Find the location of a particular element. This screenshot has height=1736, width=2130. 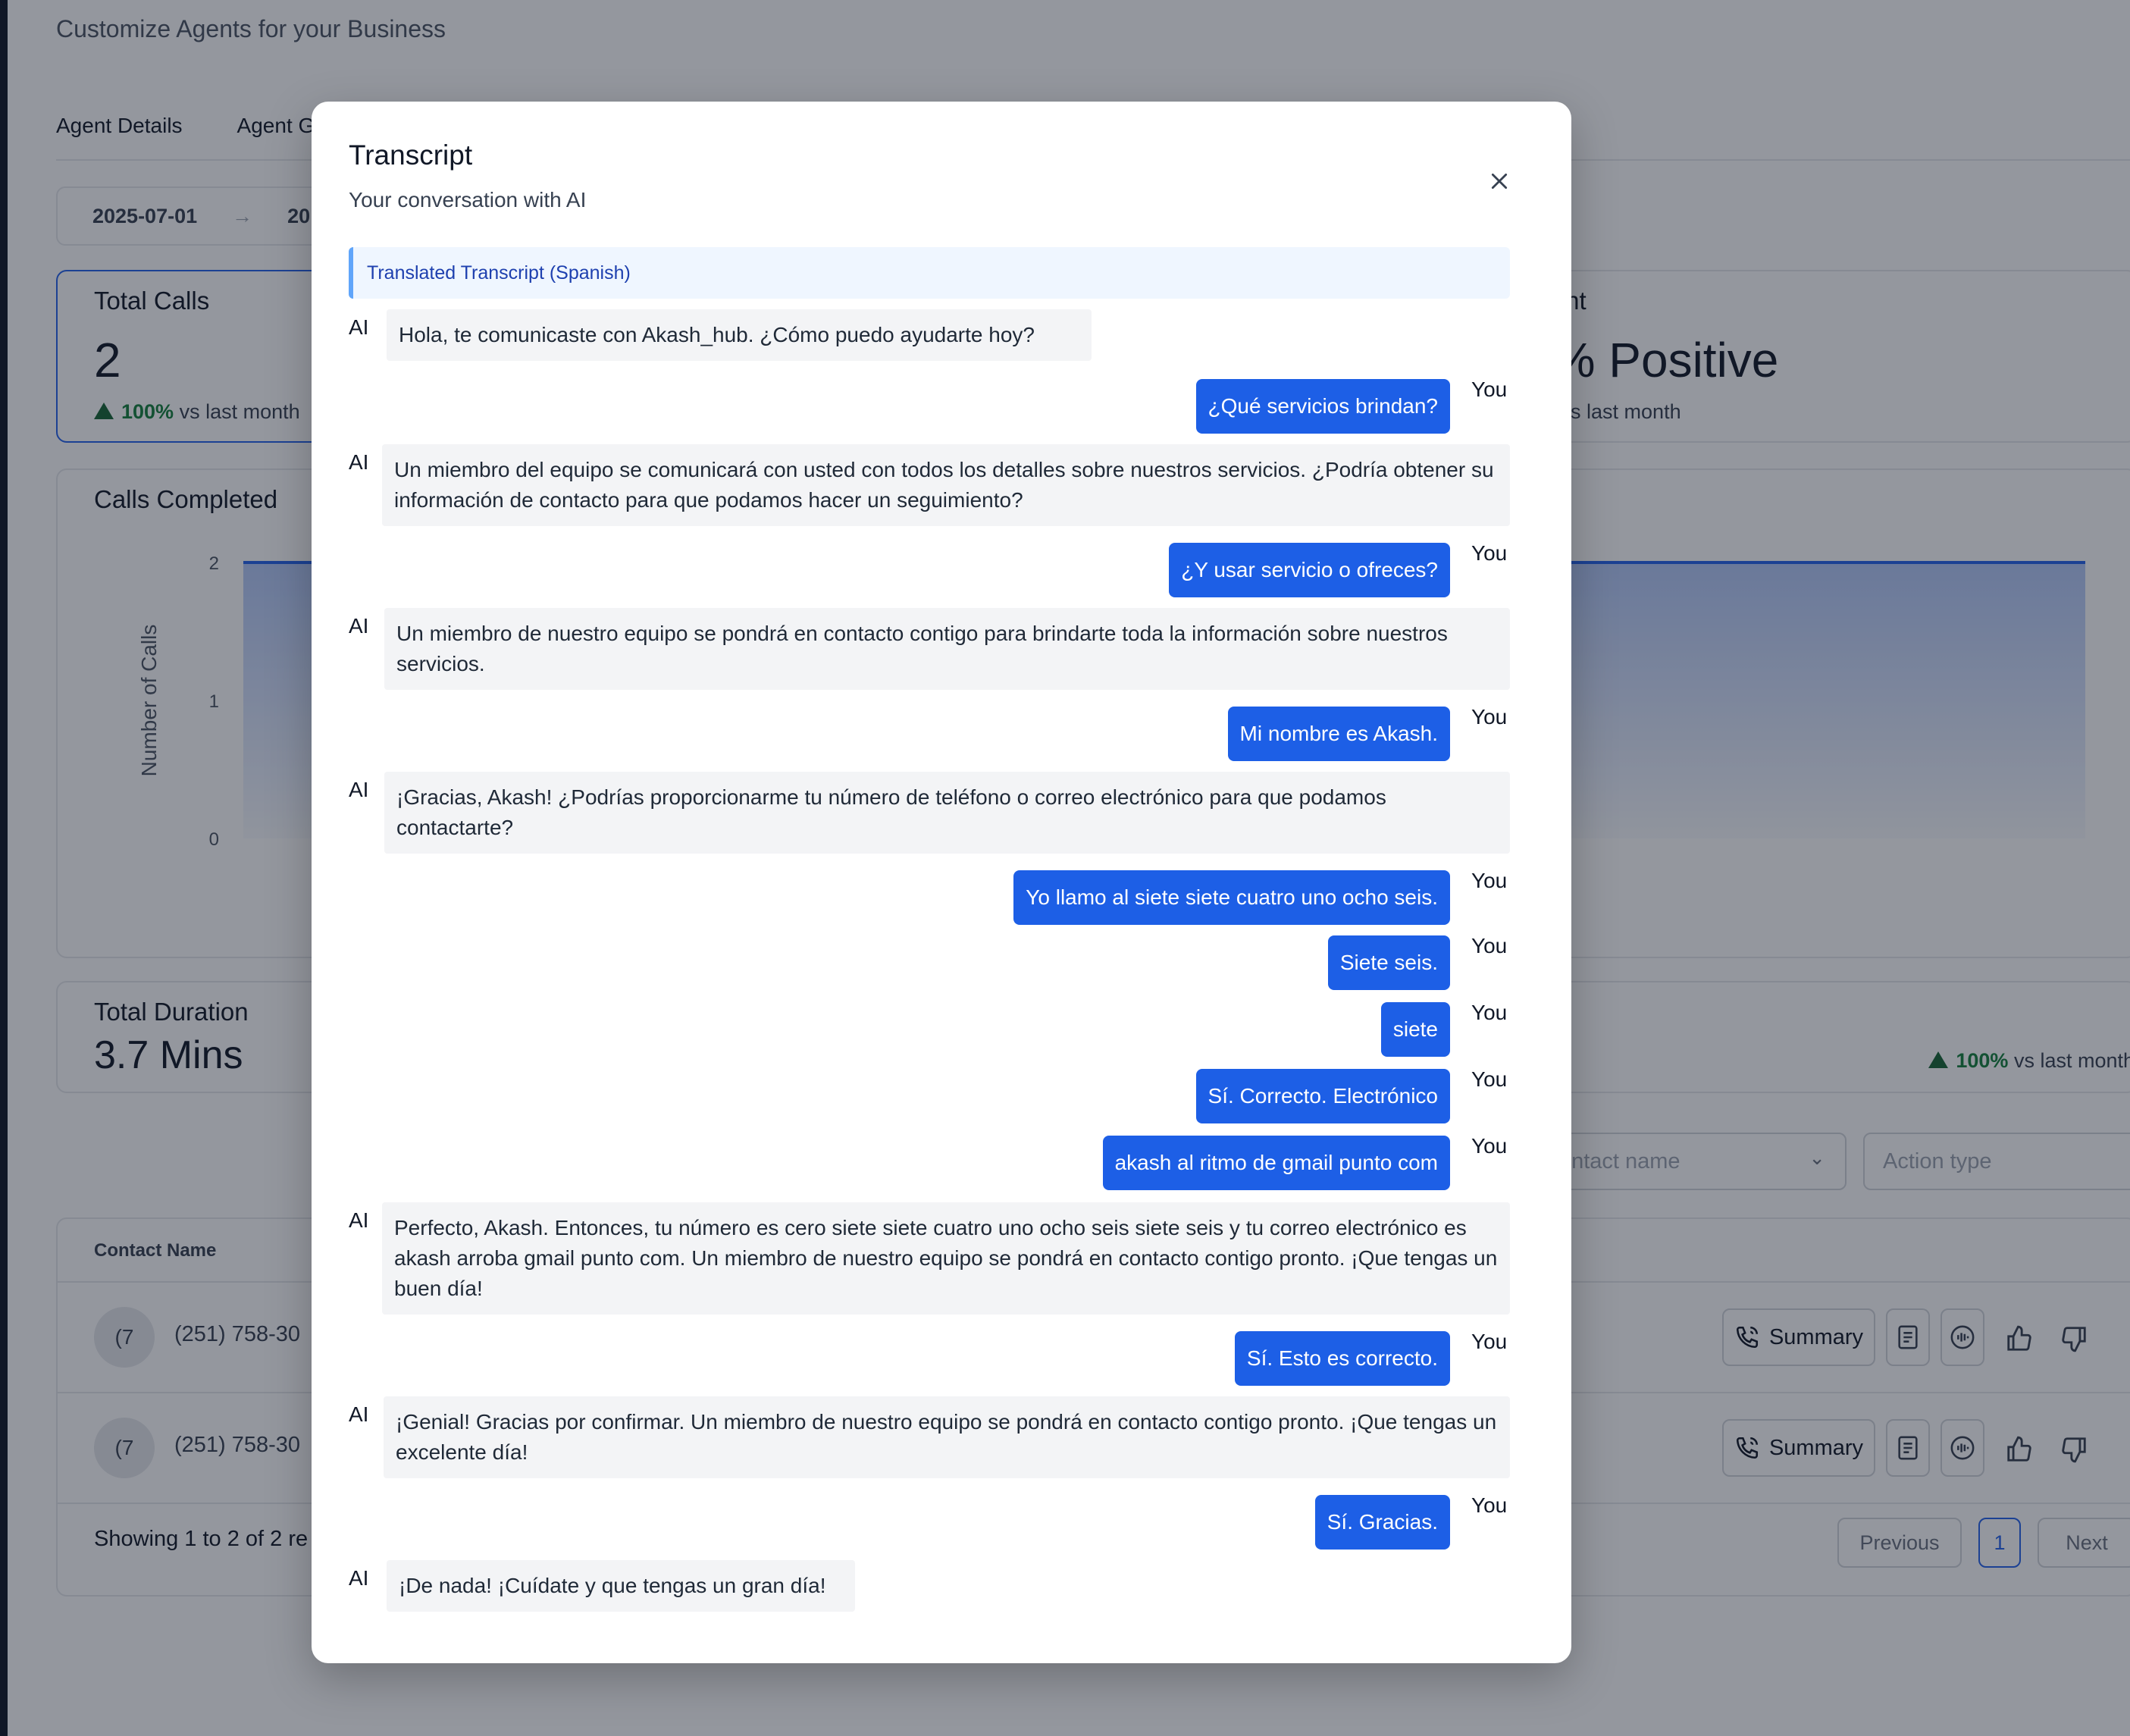

close-icon is located at coordinates (1499, 181).